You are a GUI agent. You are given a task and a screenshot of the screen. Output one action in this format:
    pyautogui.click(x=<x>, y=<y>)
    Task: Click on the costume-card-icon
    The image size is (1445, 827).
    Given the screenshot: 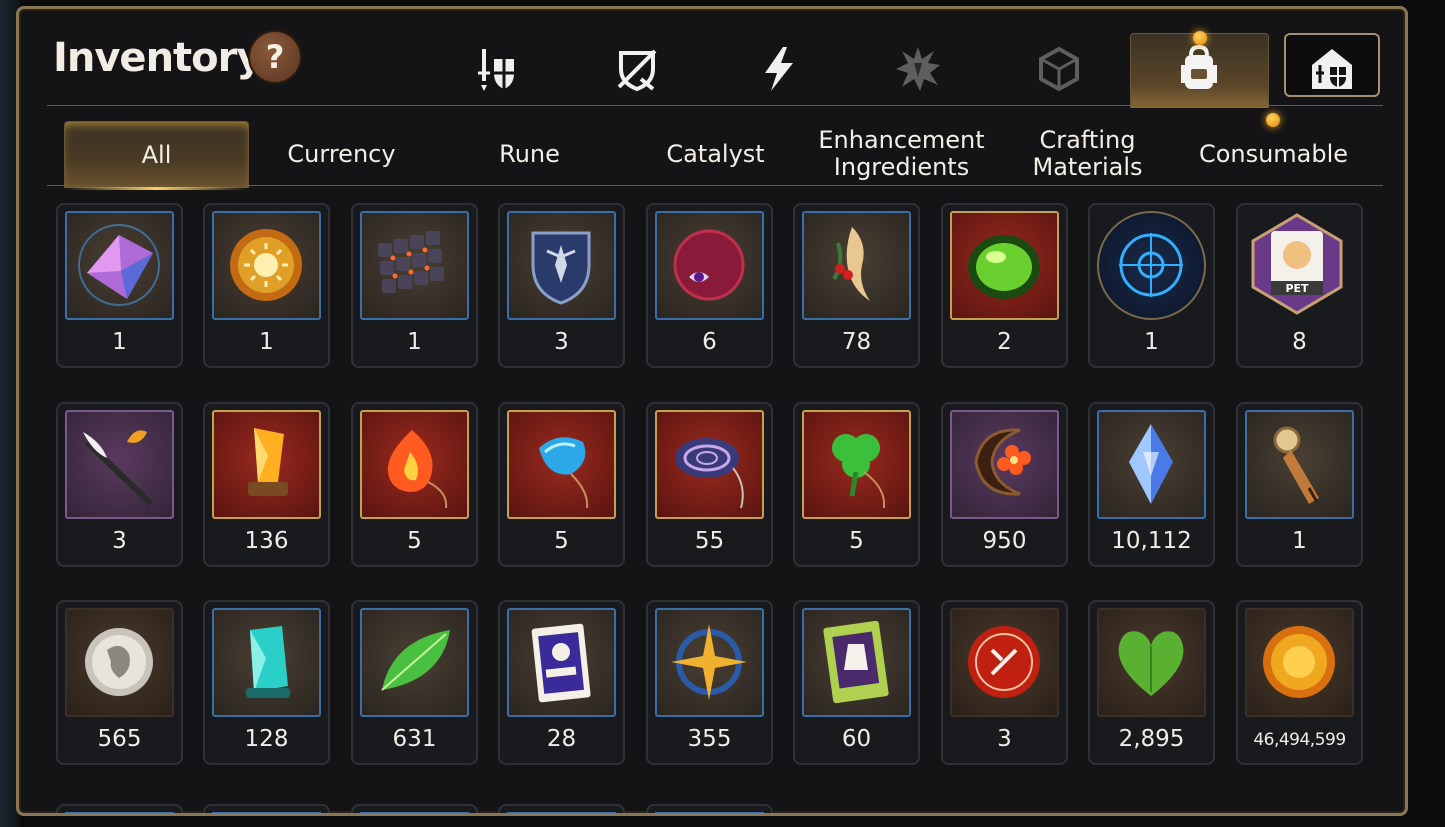 What is the action you would take?
    pyautogui.click(x=856, y=662)
    